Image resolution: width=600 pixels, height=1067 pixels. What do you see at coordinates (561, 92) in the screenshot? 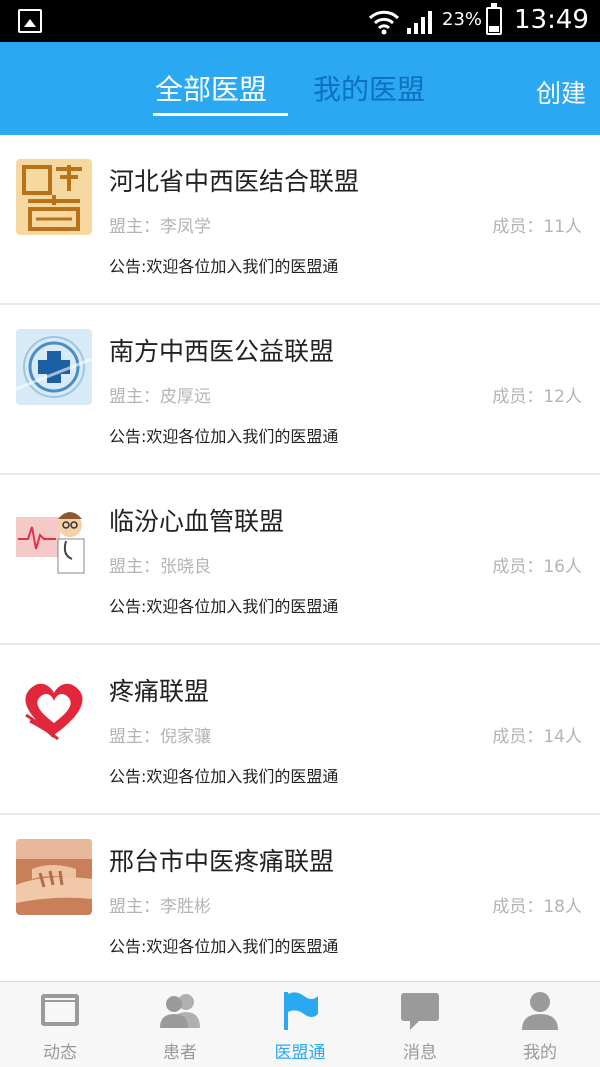
I see `create-button: 创建` at bounding box center [561, 92].